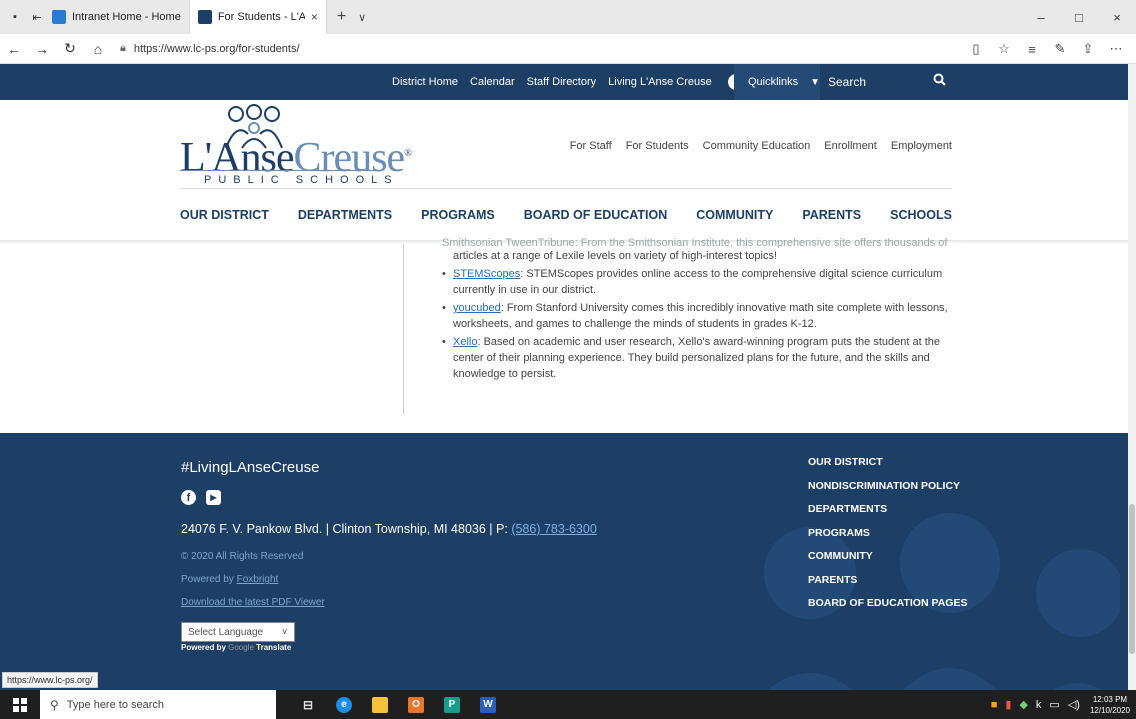  I want to click on lcps-favicon-icon, so click(204, 17).